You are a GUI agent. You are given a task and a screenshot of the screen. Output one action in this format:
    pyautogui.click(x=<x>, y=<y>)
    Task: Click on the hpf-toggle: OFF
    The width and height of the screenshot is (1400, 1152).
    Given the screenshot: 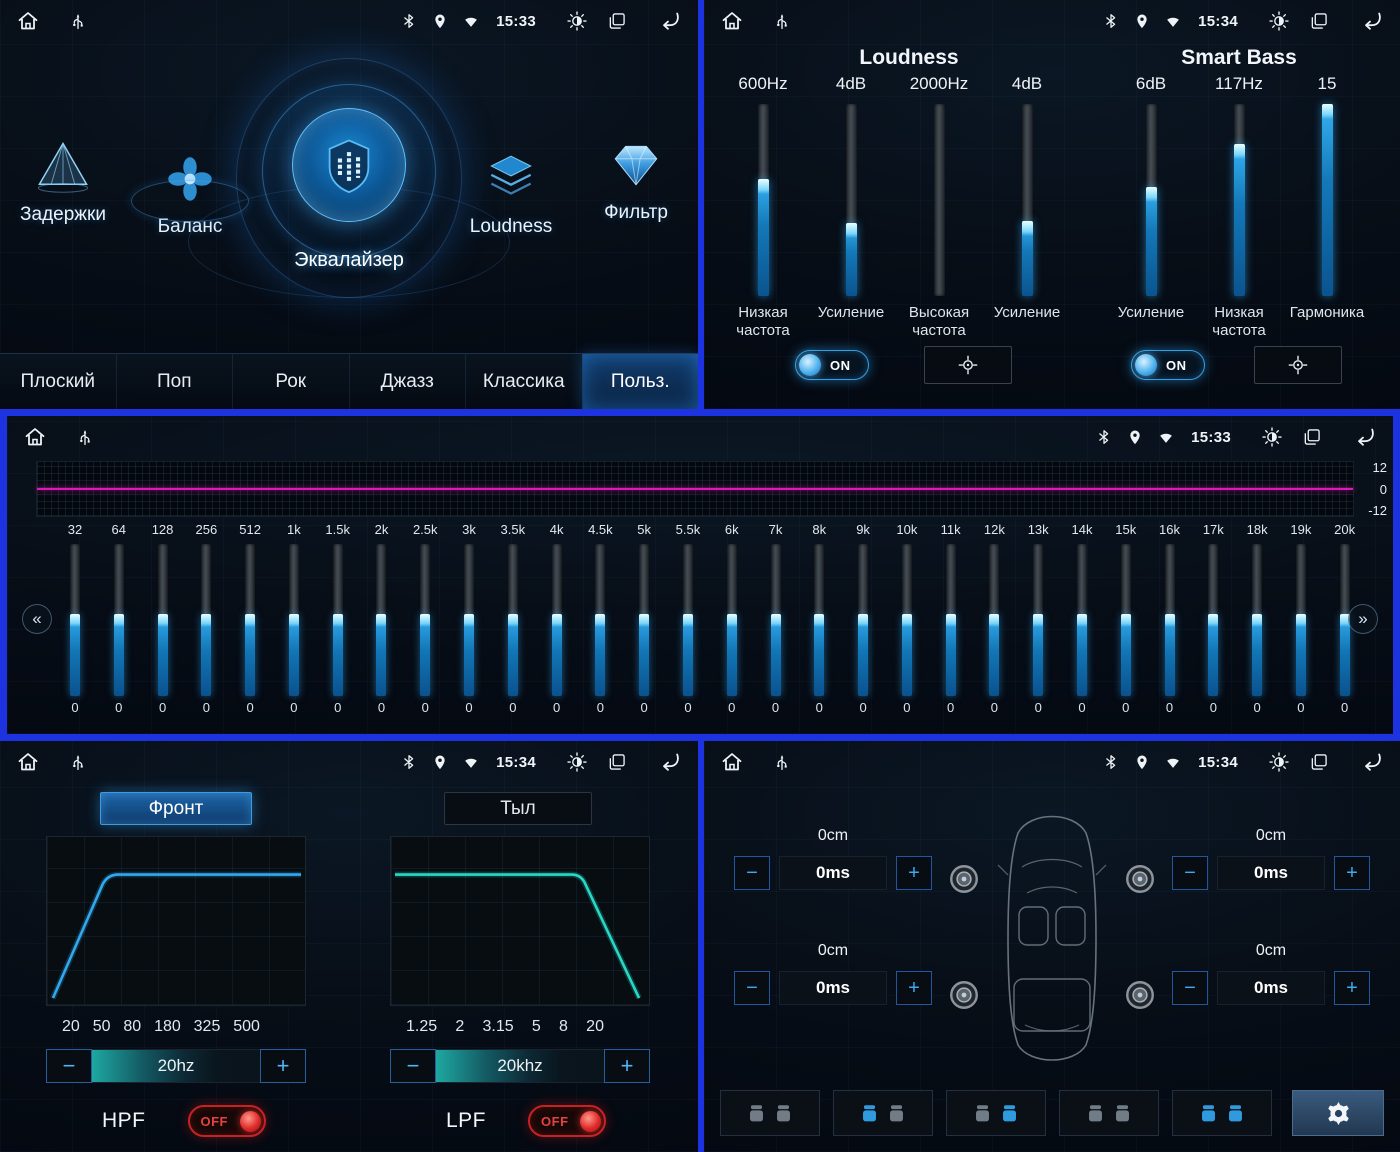 What is the action you would take?
    pyautogui.click(x=226, y=1121)
    